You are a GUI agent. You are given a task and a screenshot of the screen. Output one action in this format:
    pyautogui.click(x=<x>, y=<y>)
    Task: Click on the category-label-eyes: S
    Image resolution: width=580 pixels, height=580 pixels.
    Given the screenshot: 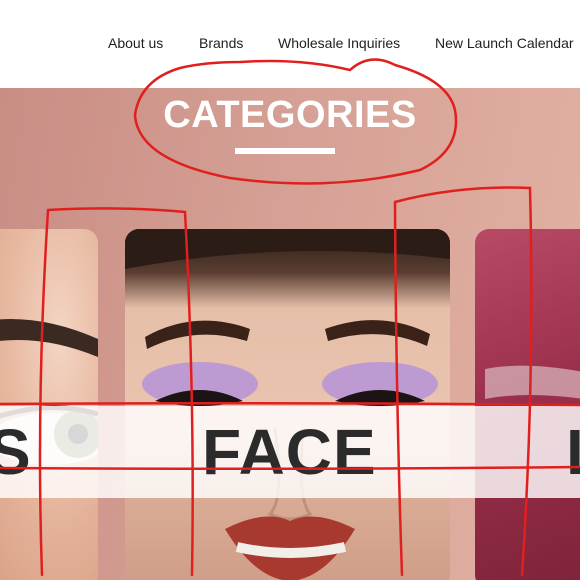 What is the action you would take?
    pyautogui.click(x=16, y=452)
    